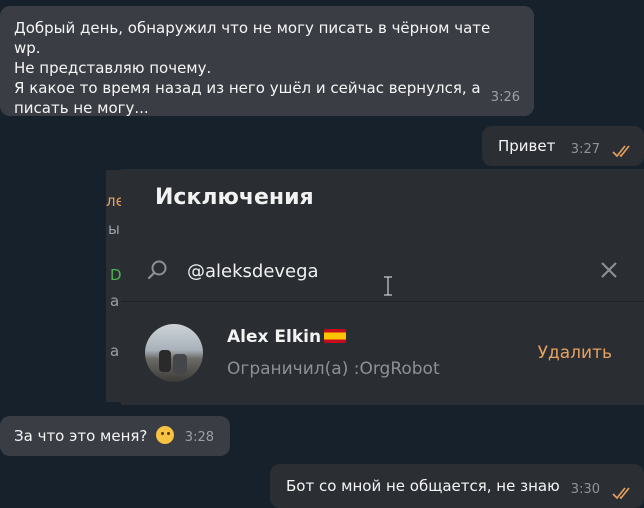 The height and width of the screenshot is (508, 644). I want to click on dialog-title: Исключения, so click(234, 197).